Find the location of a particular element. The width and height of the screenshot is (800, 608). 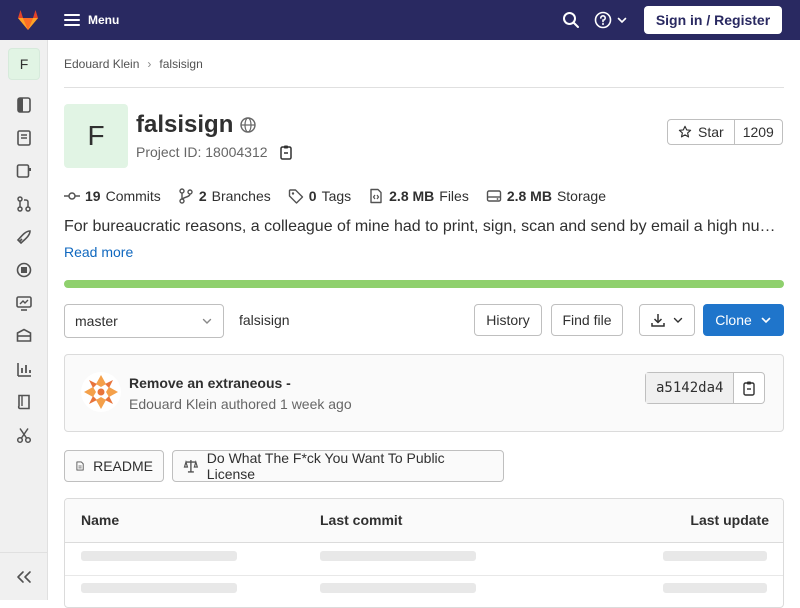

commit-meta: Edouard Klein authored 1 week ago is located at coordinates (240, 404).